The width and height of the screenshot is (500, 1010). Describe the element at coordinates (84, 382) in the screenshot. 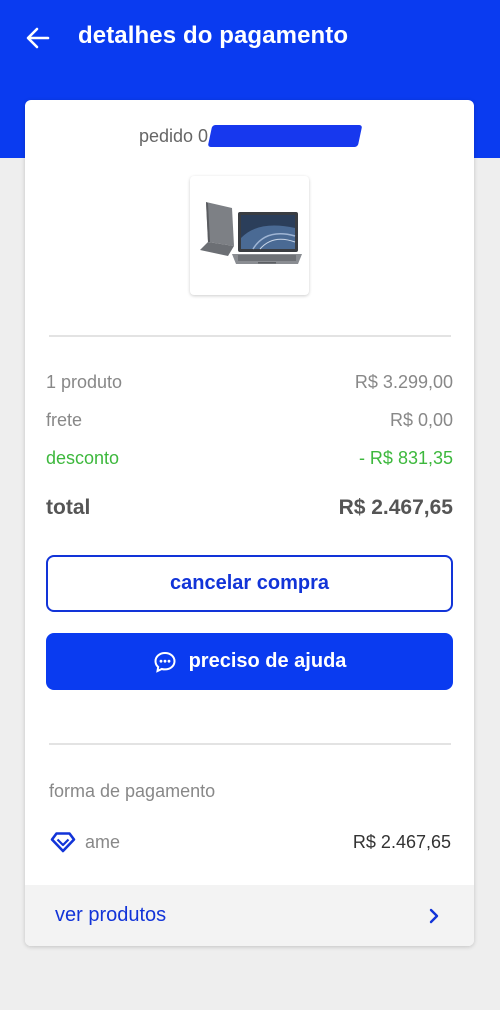

I see `products-label: 1 produto` at that location.